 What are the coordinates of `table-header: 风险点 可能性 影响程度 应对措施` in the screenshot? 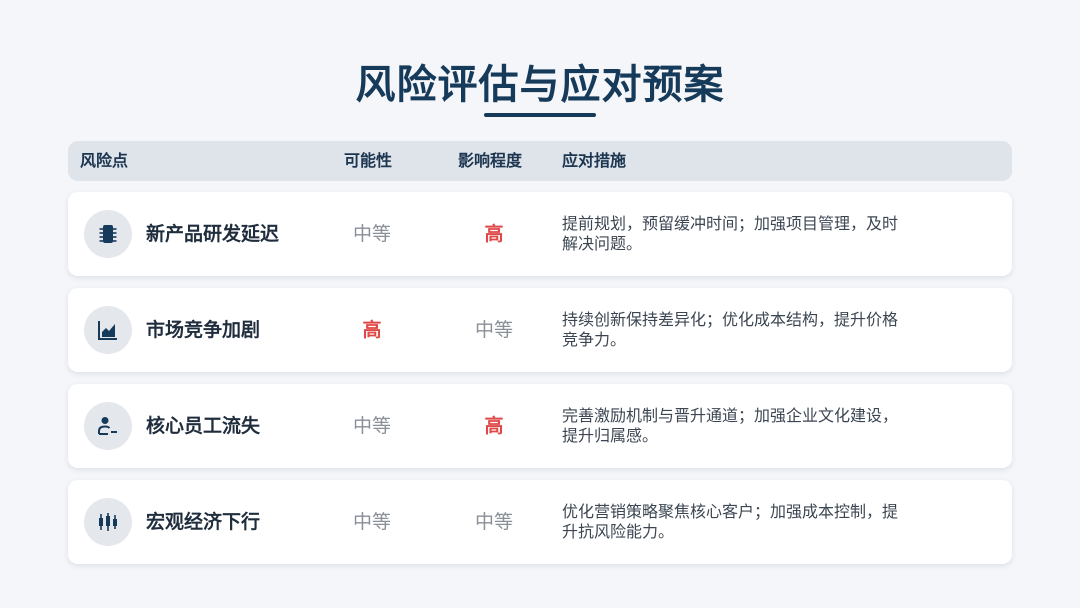 It's located at (540, 161).